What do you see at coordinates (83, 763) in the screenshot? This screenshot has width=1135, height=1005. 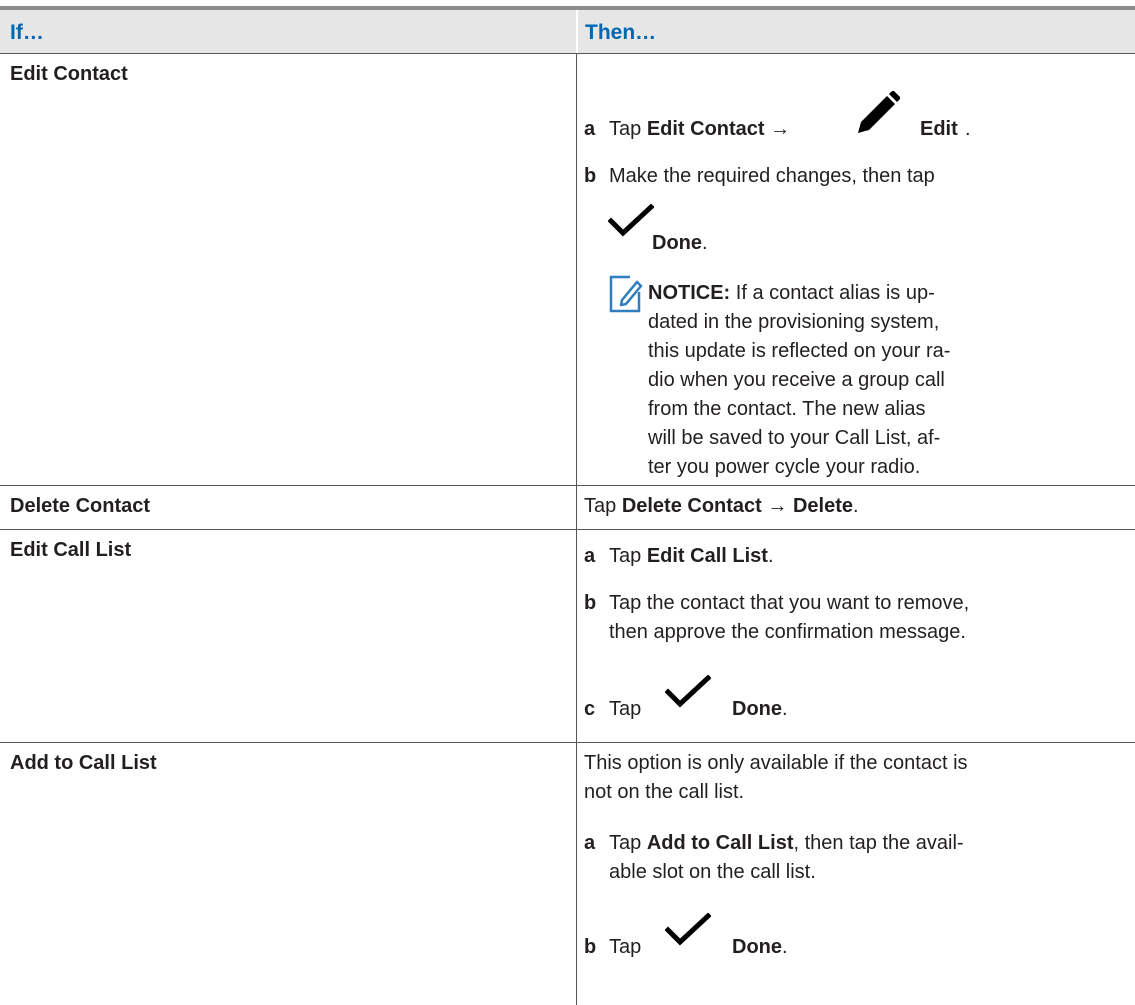 I see `condition-add-to-call-list: Add to Call List` at bounding box center [83, 763].